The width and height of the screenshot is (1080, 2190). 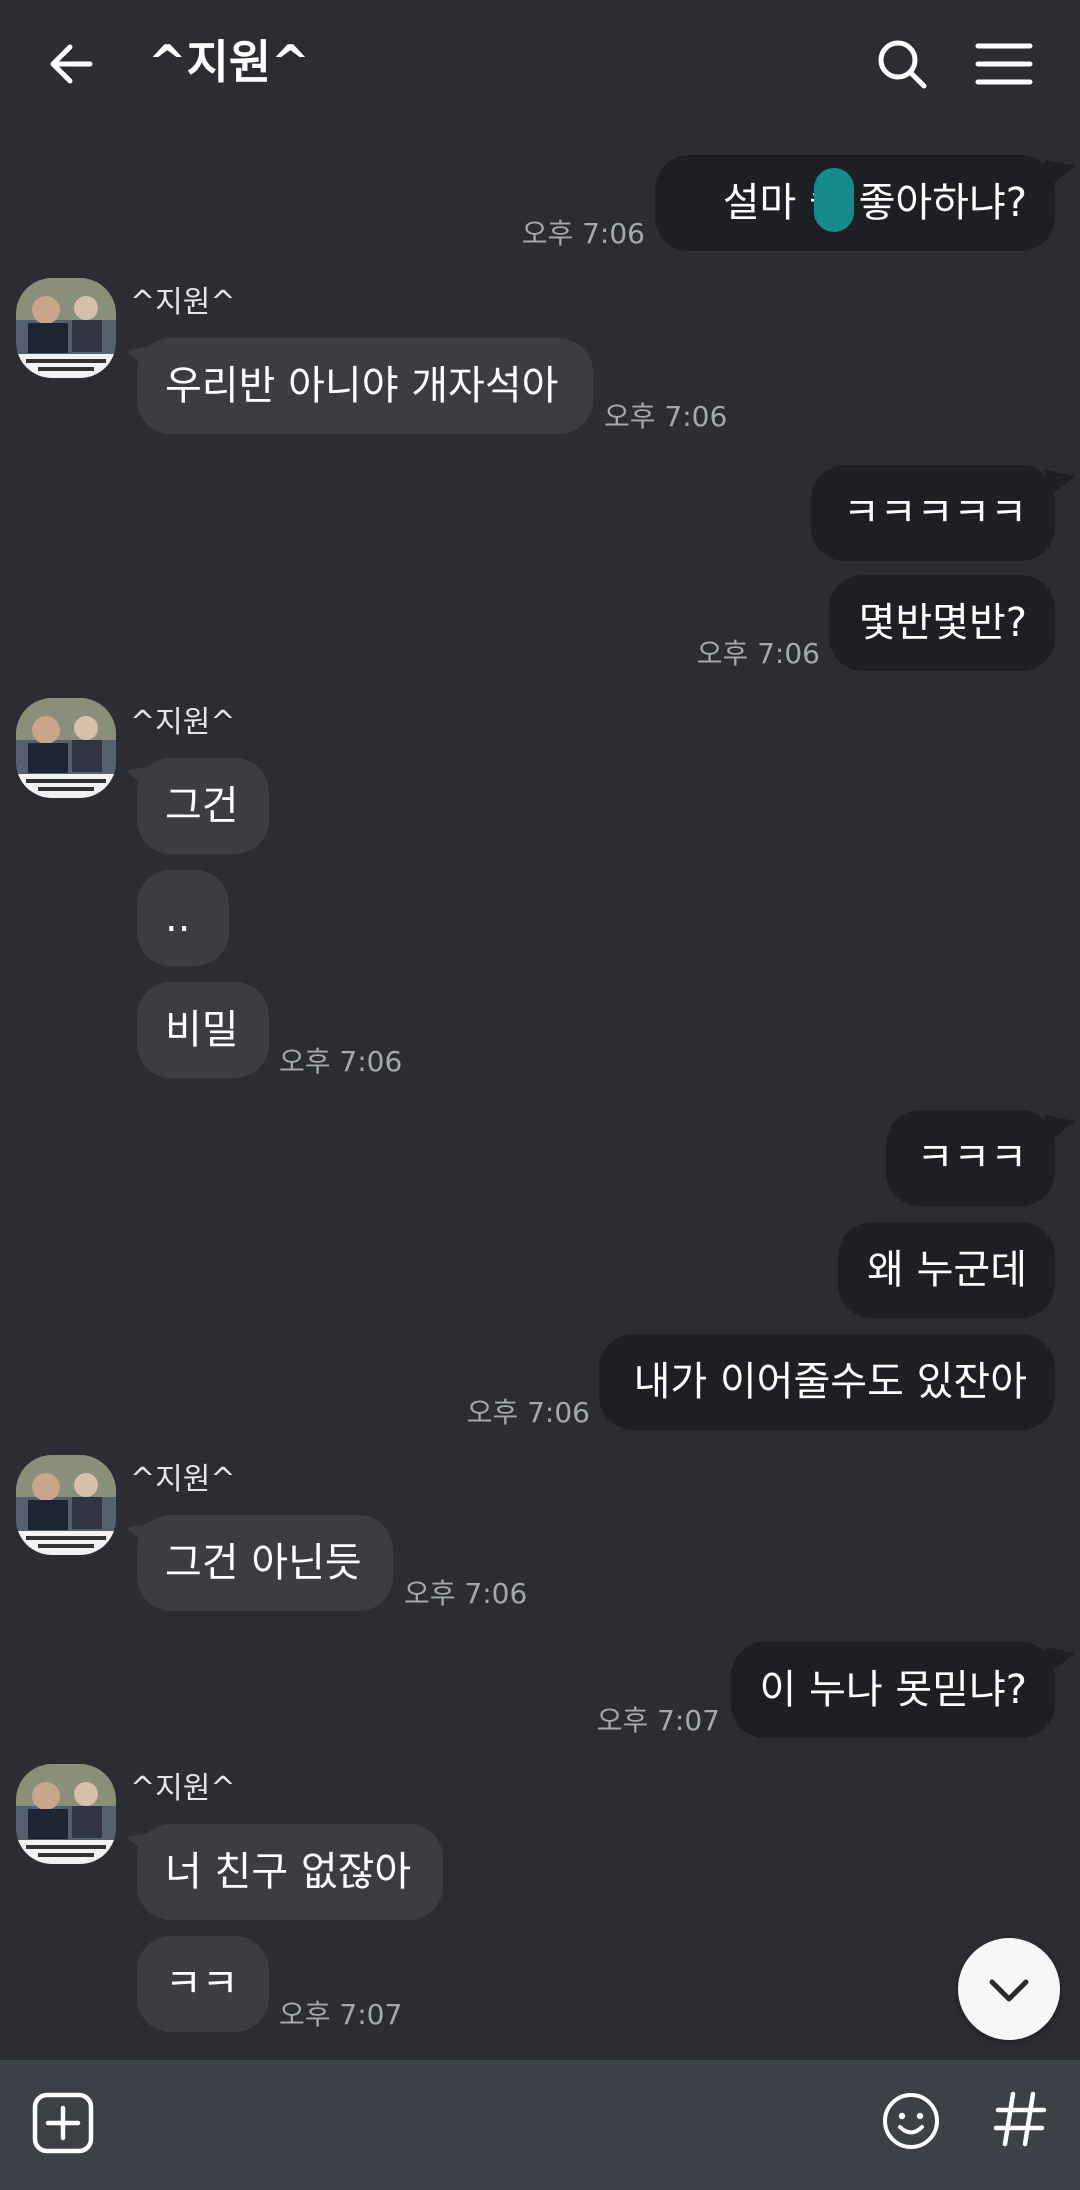 I want to click on menu-button, so click(x=1004, y=64).